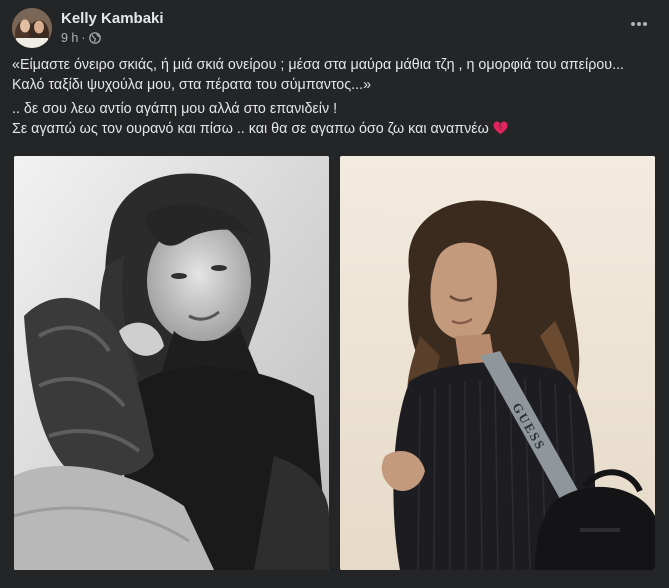 This screenshot has width=669, height=588. I want to click on globe-icon, so click(94, 38).